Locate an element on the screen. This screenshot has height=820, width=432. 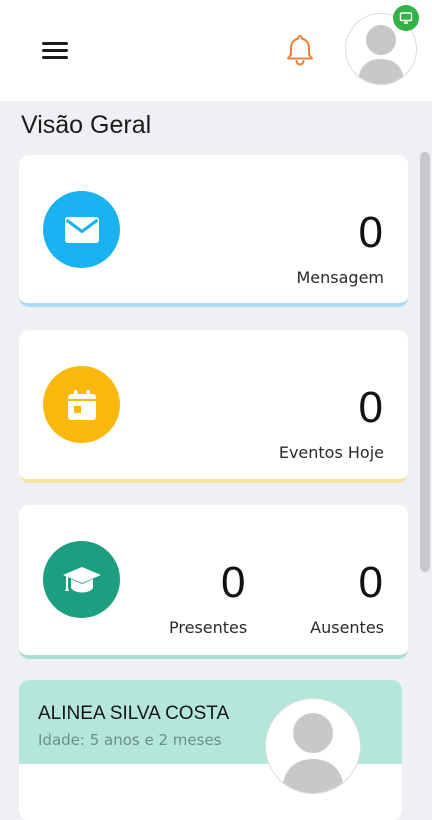
messages-label: Mensagem is located at coordinates (340, 277).